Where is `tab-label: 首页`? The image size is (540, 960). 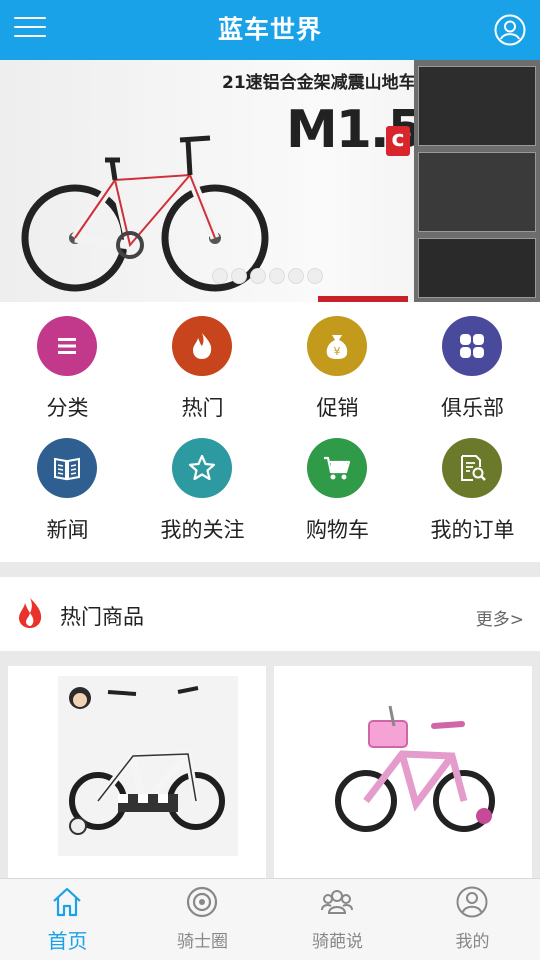 tab-label: 首页 is located at coordinates (67, 941).